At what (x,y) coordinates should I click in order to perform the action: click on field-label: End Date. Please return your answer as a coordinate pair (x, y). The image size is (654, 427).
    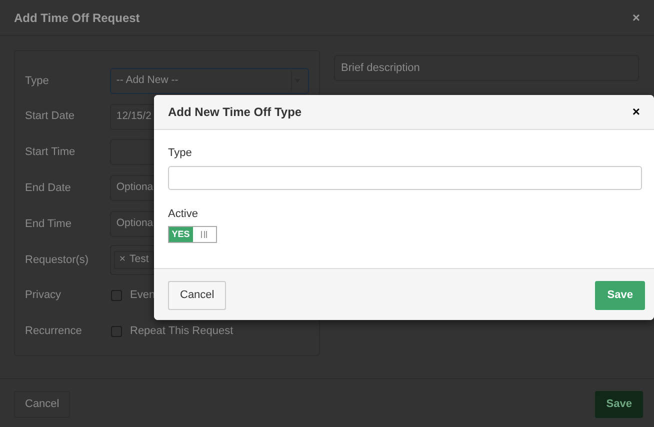
    Looking at the image, I should click on (48, 188).